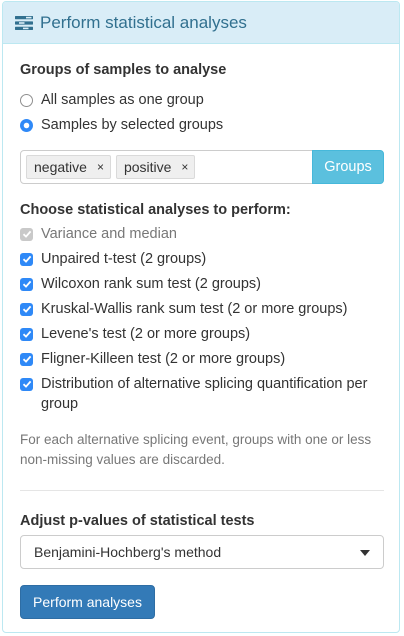  What do you see at coordinates (147, 167) in the screenshot?
I see `token-label: positive` at bounding box center [147, 167].